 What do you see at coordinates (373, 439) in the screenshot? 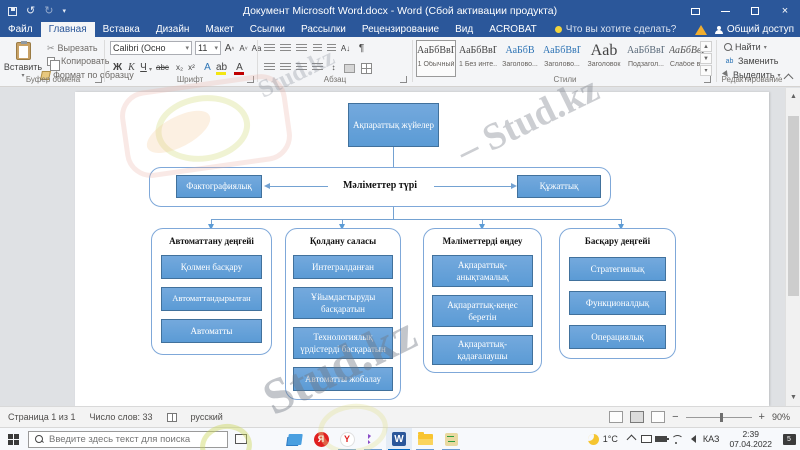
I see `taskbar-visual-studio` at bounding box center [373, 439].